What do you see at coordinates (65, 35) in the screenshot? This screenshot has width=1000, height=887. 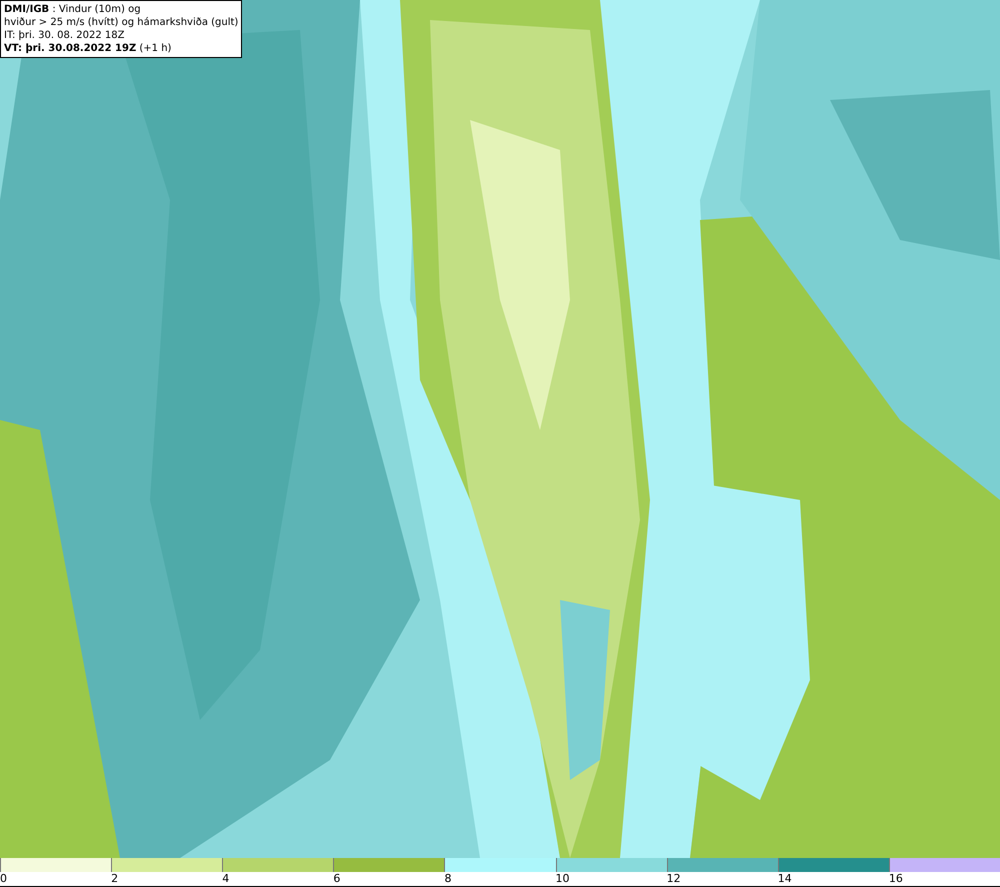 I see `info-text: IT: þri. 30. 08. 2022 18Z` at bounding box center [65, 35].